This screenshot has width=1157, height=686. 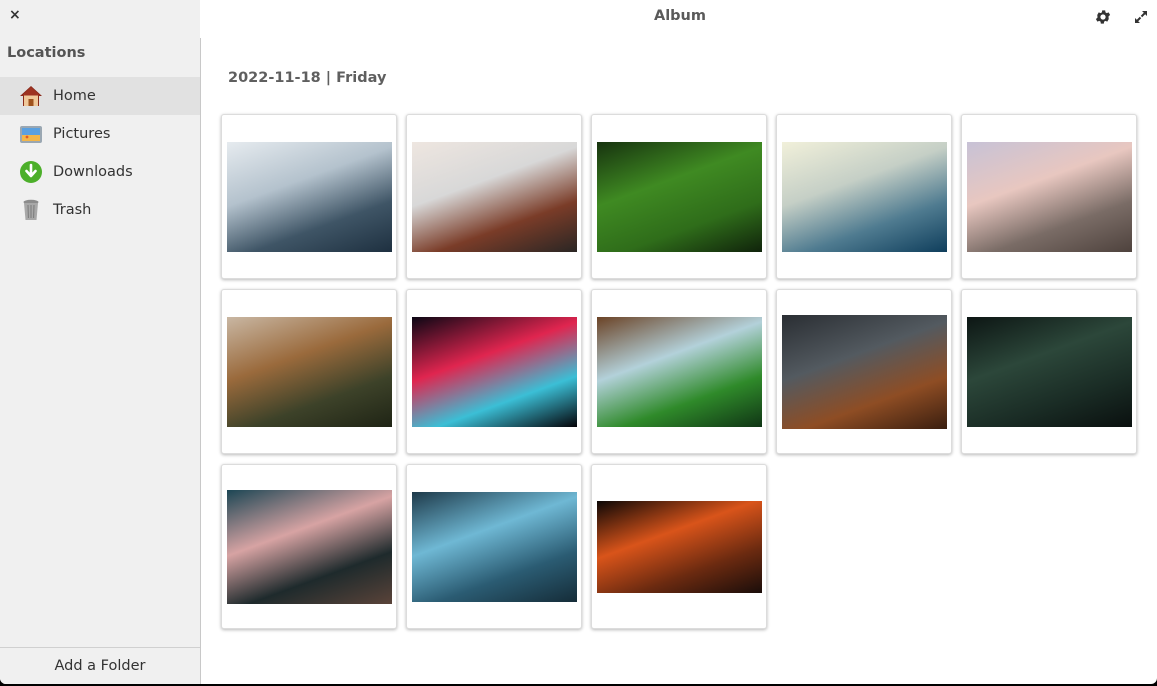 What do you see at coordinates (31, 134) in the screenshot?
I see `pictures-icon` at bounding box center [31, 134].